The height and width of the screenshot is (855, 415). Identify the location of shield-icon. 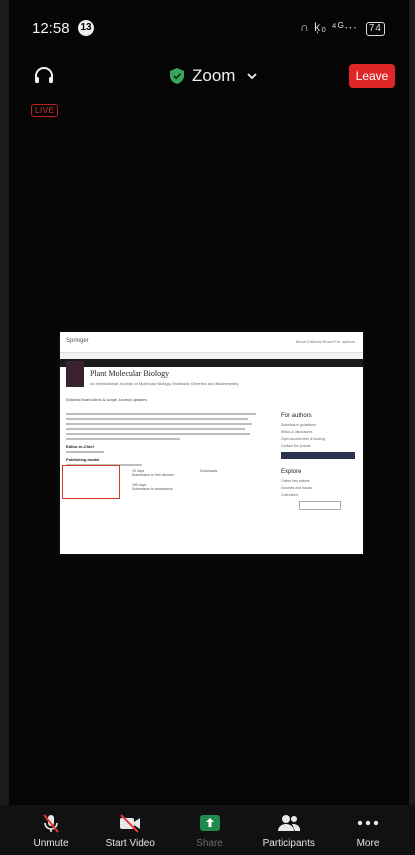
(177, 76).